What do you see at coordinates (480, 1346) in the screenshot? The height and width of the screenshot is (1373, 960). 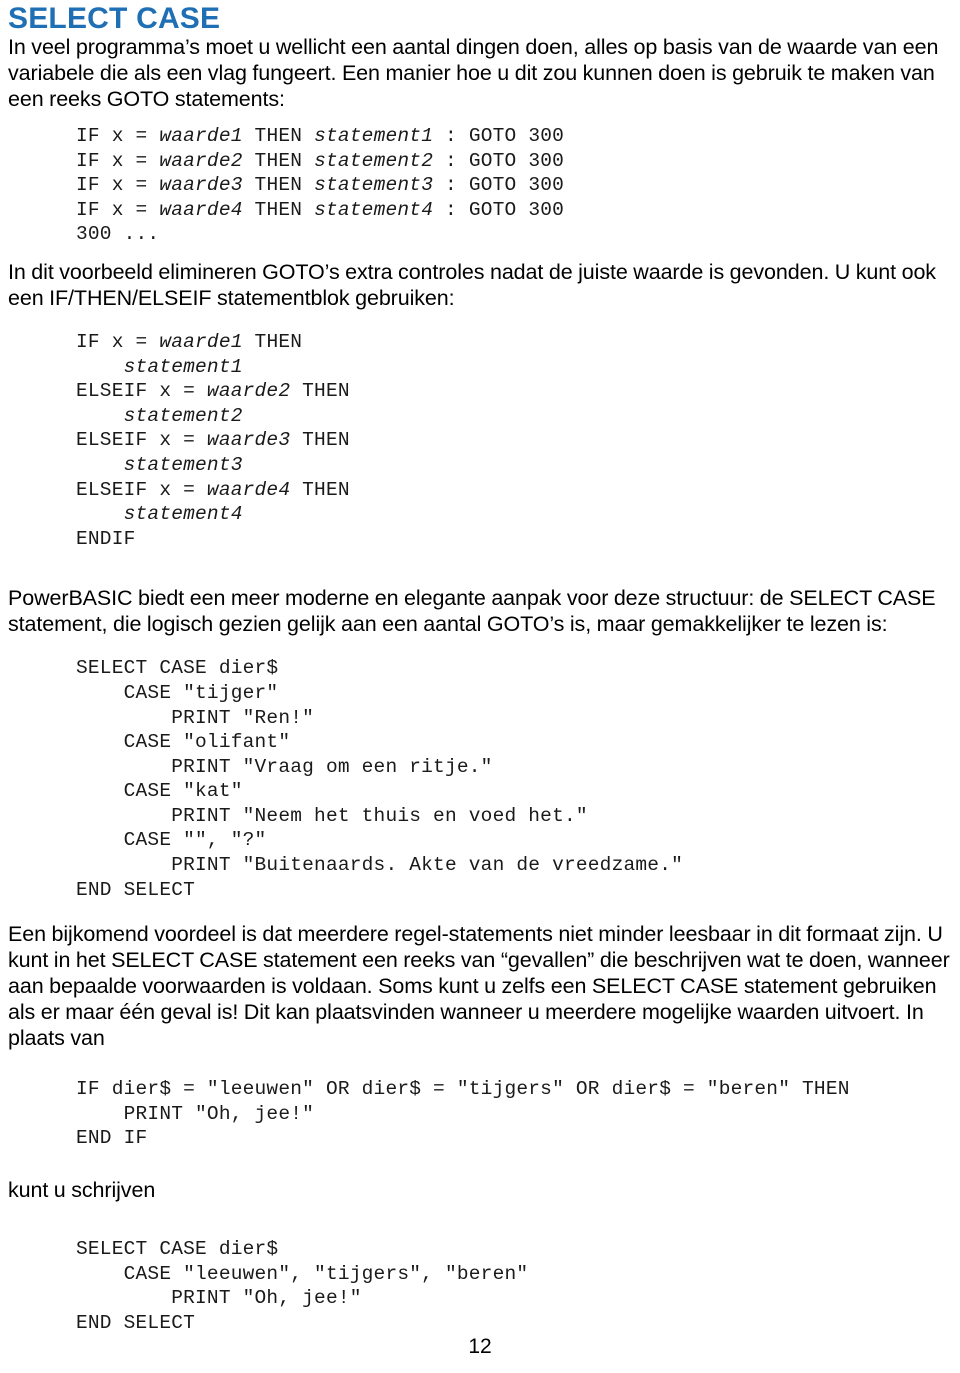 I see `page-number: 12` at bounding box center [480, 1346].